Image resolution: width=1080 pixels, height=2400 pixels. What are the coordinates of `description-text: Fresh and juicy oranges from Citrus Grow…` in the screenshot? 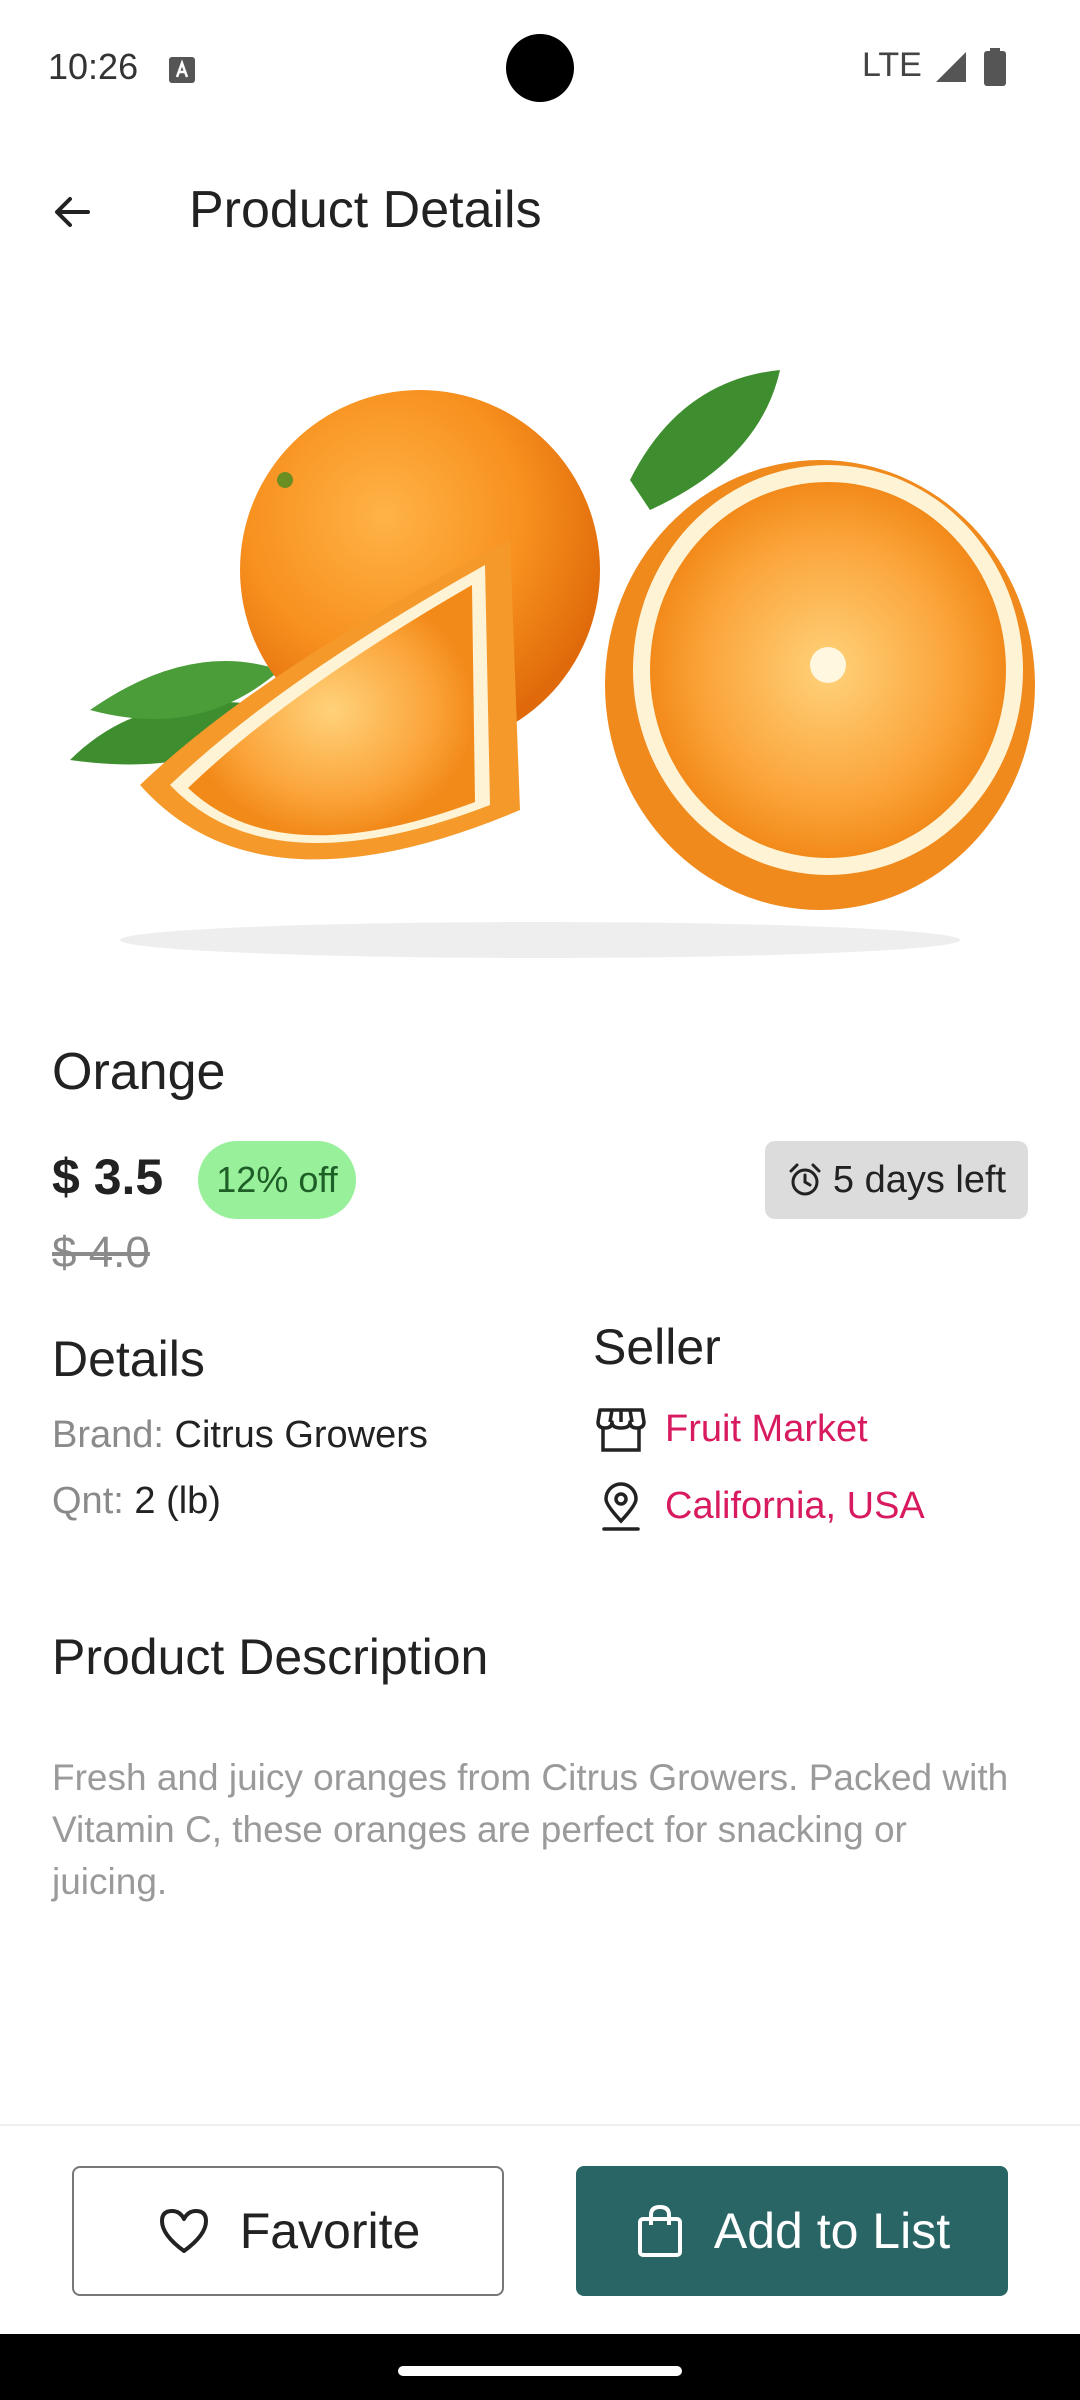 It's located at (530, 1829).